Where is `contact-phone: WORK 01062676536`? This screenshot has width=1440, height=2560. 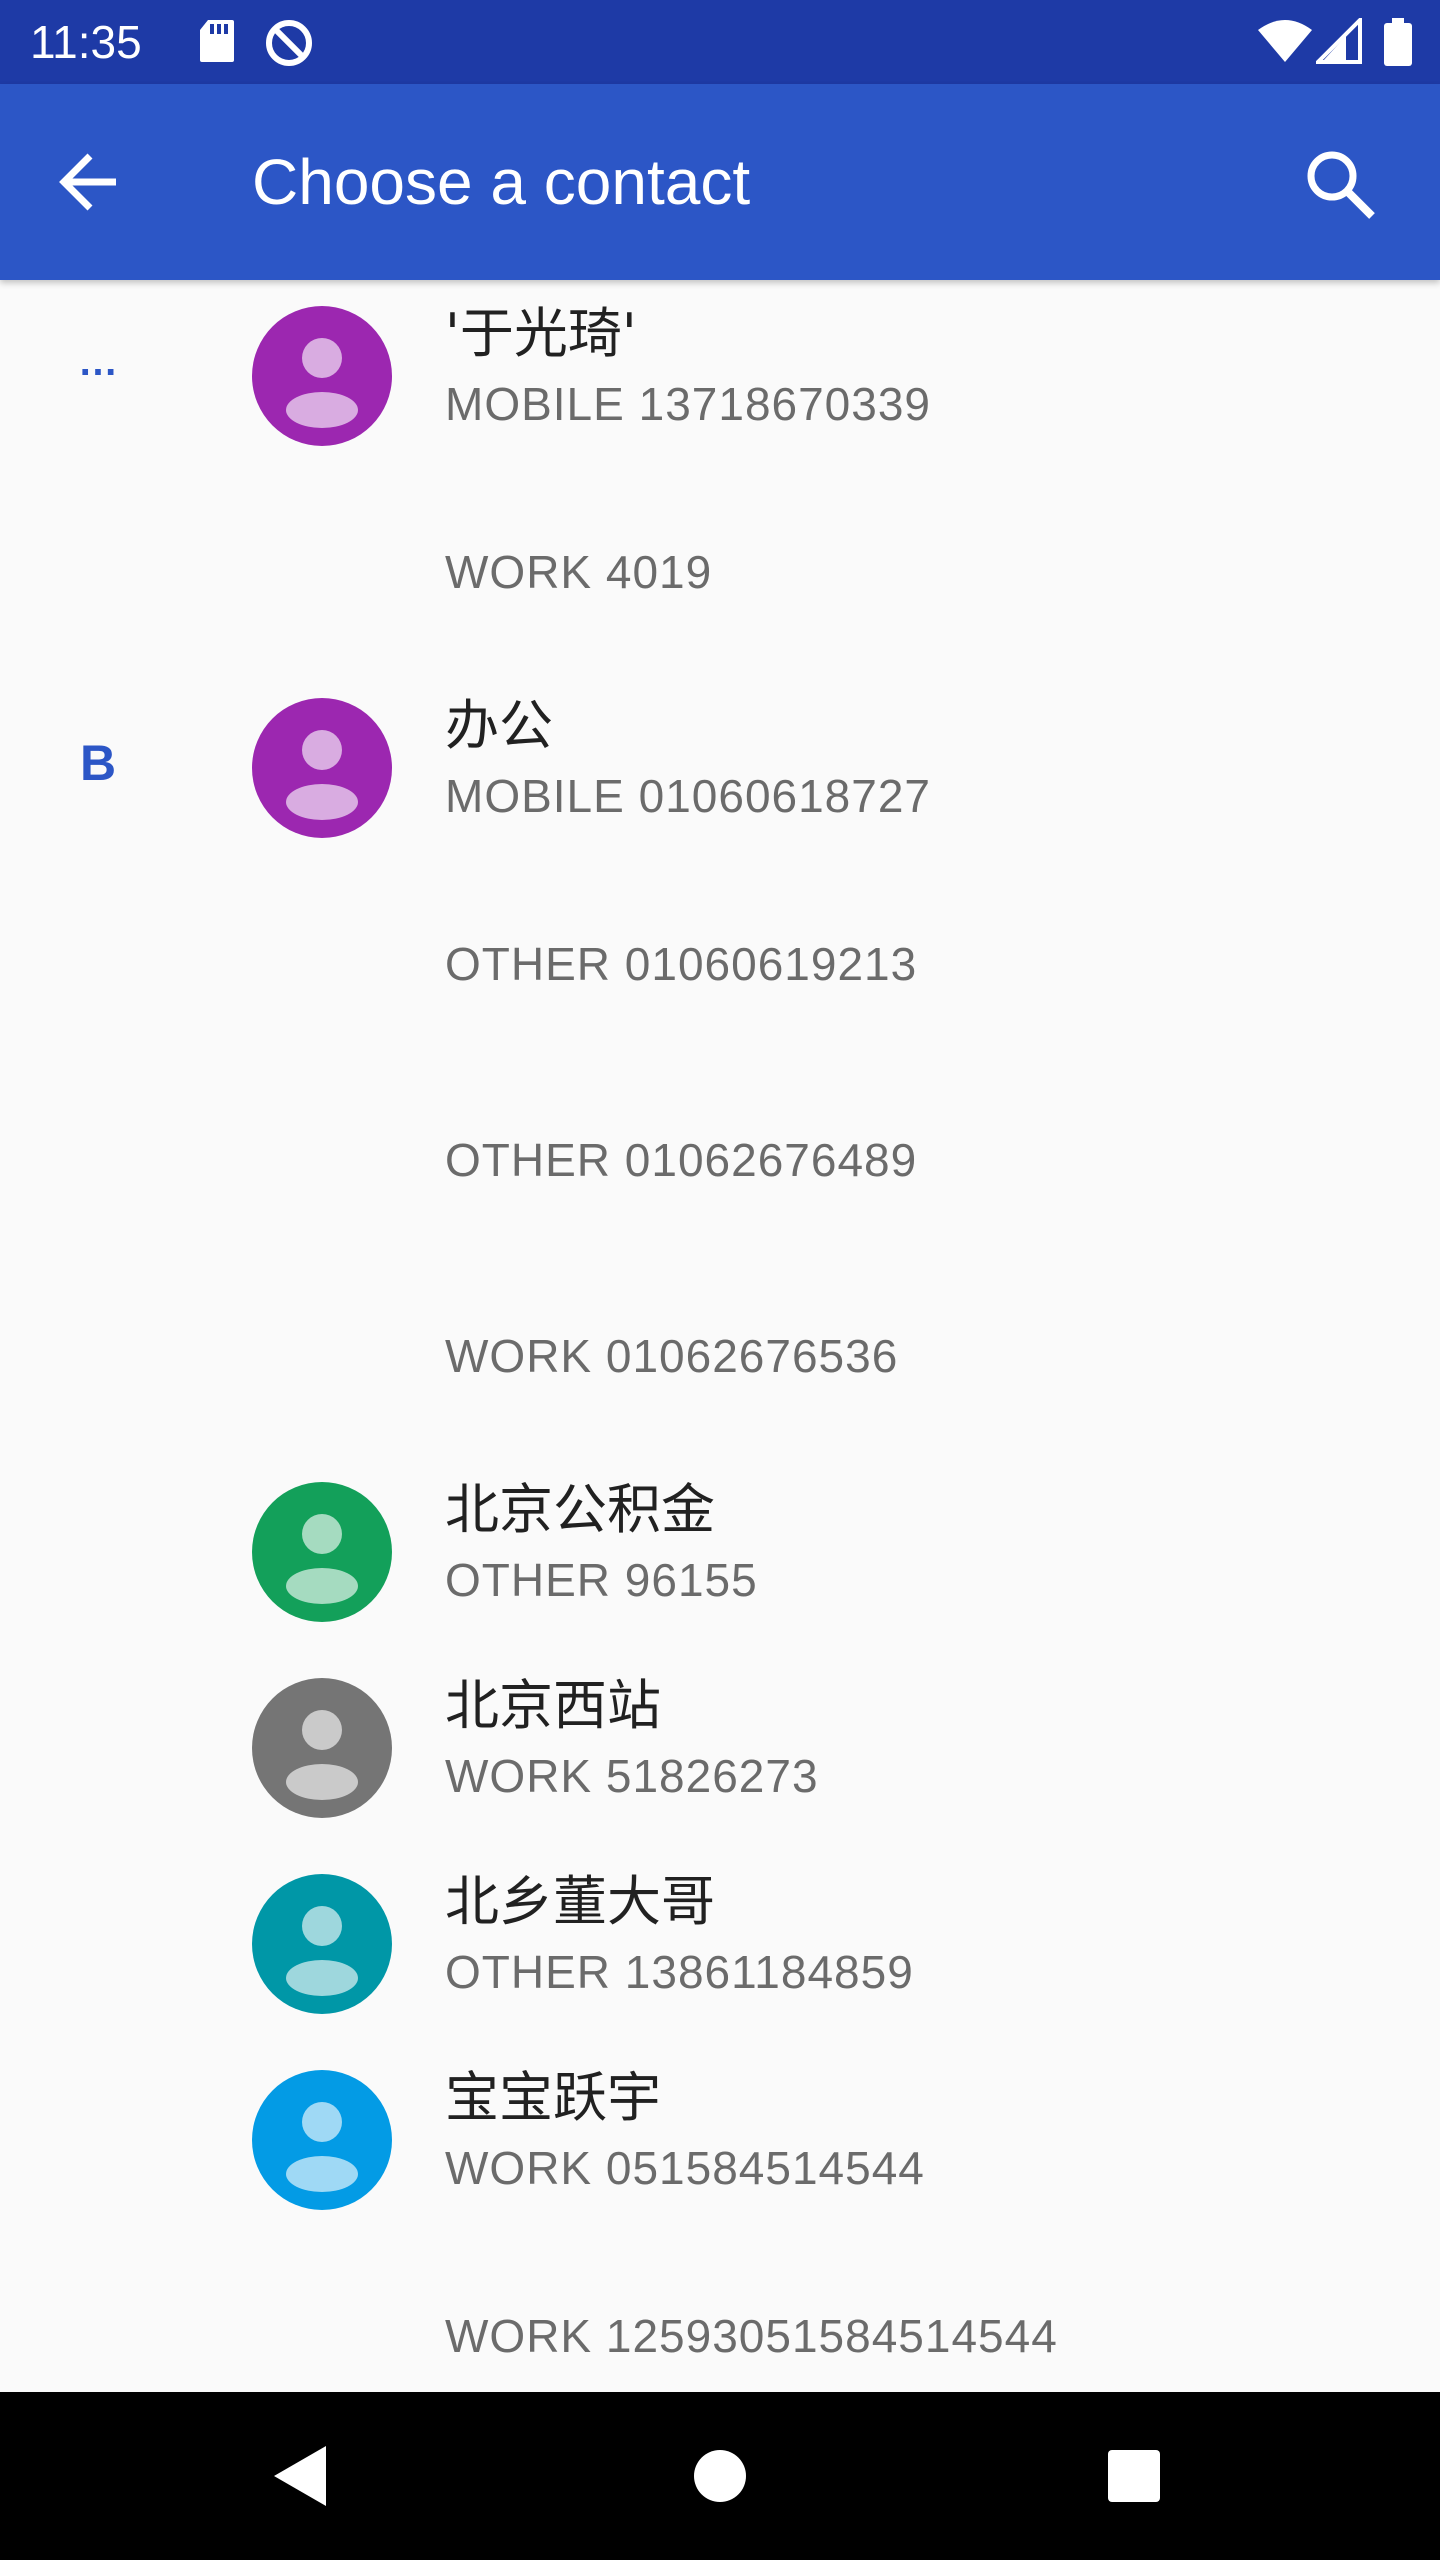 contact-phone: WORK 01062676536 is located at coordinates (672, 1356).